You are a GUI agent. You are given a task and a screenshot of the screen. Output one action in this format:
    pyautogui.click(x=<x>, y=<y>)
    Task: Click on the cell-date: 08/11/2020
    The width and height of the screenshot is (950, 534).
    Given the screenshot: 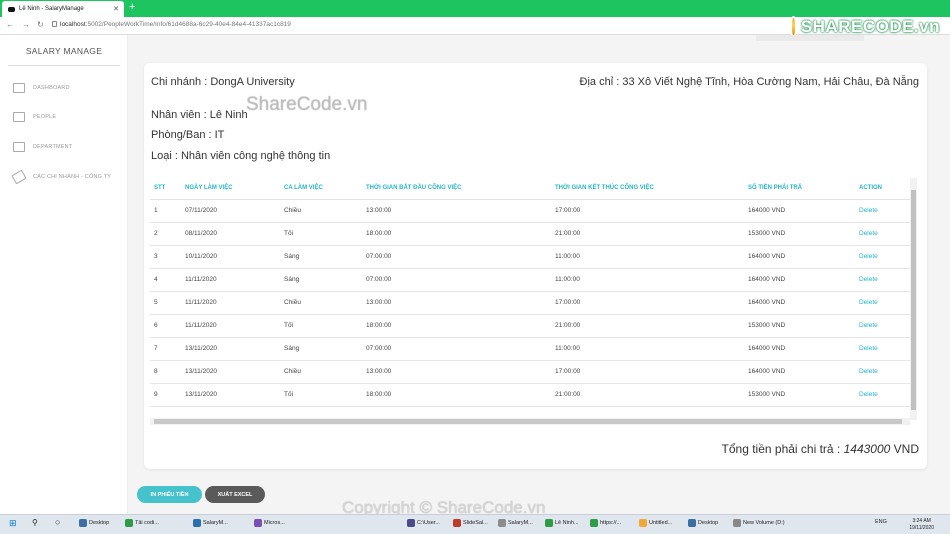 What is the action you would take?
    pyautogui.click(x=230, y=234)
    